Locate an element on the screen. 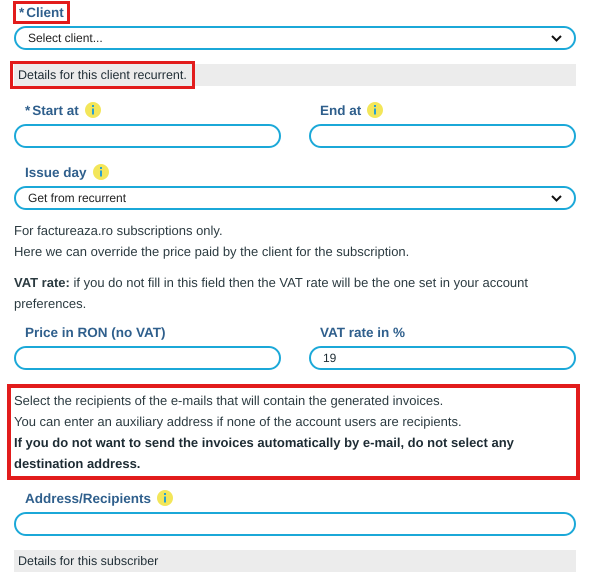  field-label: VAT rate in % is located at coordinates (363, 332).